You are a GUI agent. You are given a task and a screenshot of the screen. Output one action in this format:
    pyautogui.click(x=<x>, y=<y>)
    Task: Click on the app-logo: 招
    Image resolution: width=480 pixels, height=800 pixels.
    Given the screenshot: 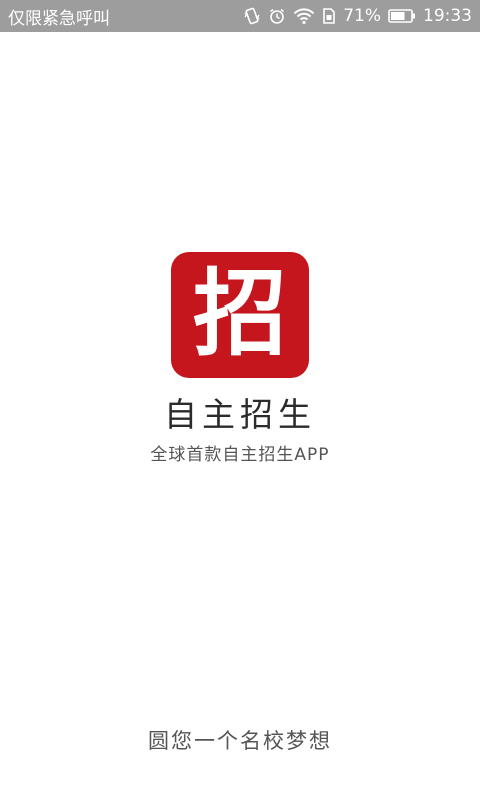 What is the action you would take?
    pyautogui.click(x=240, y=315)
    